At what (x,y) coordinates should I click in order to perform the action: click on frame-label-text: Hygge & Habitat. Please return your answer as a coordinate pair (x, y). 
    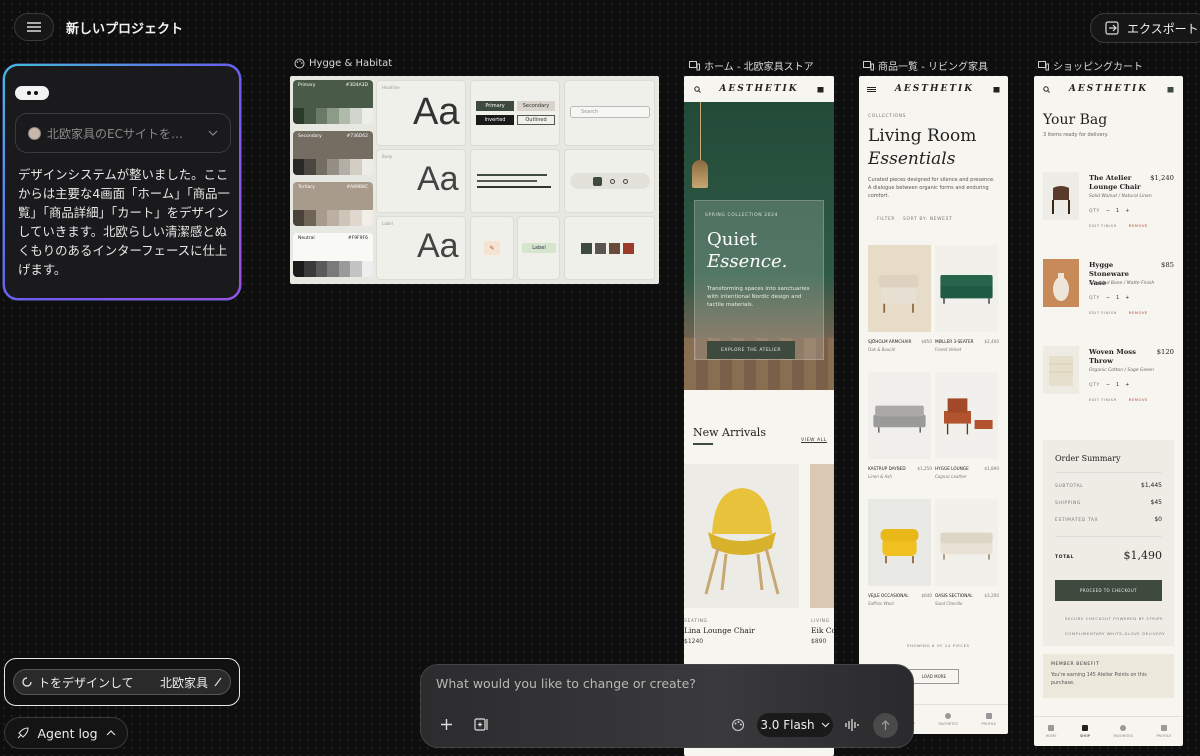
    Looking at the image, I should click on (351, 63).